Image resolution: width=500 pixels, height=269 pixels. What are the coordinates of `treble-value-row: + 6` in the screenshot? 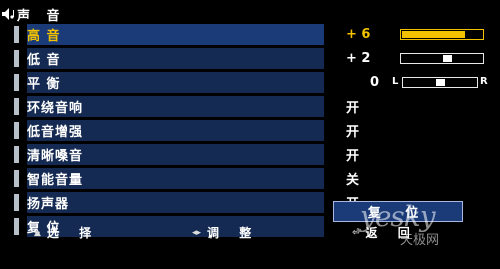 It's located at (415, 34).